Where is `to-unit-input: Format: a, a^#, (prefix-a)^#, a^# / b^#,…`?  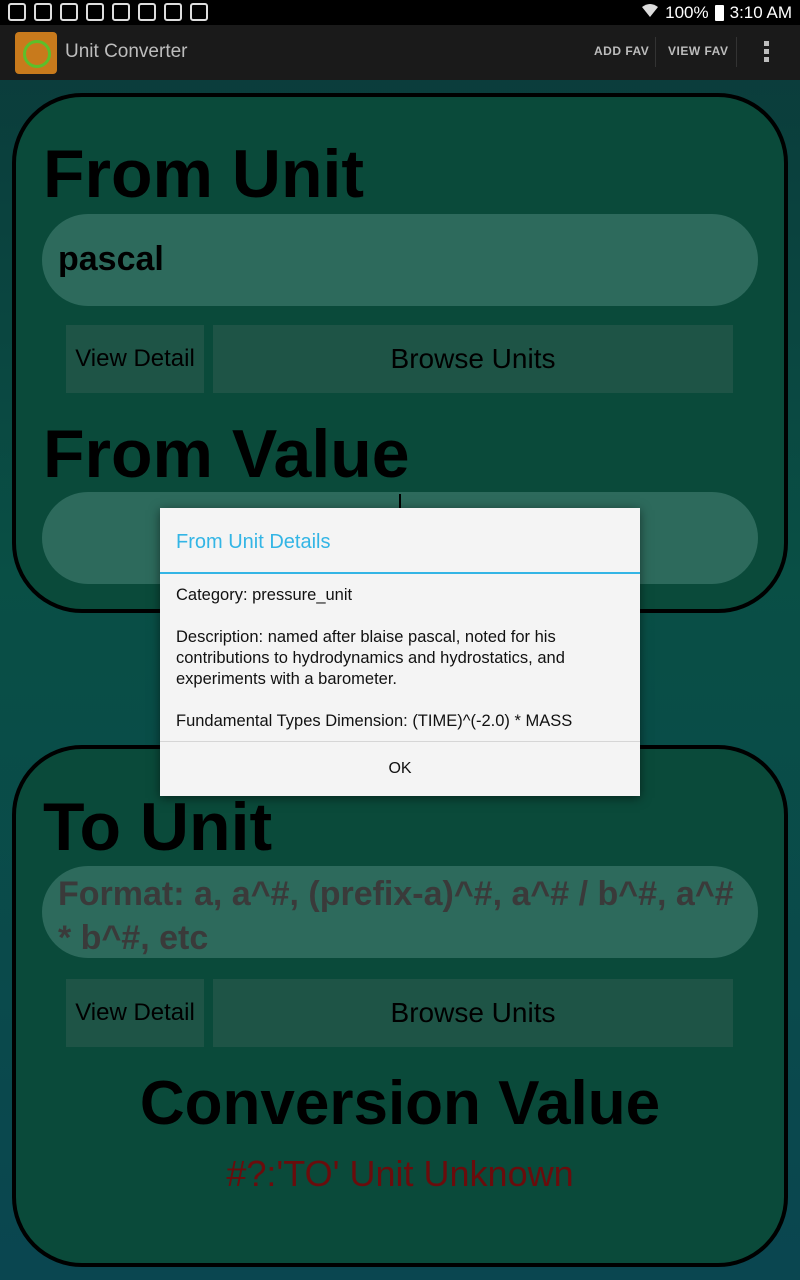
to-unit-input: Format: a, a^#, (prefix-a)^#, a^# / b^#,… is located at coordinates (400, 912).